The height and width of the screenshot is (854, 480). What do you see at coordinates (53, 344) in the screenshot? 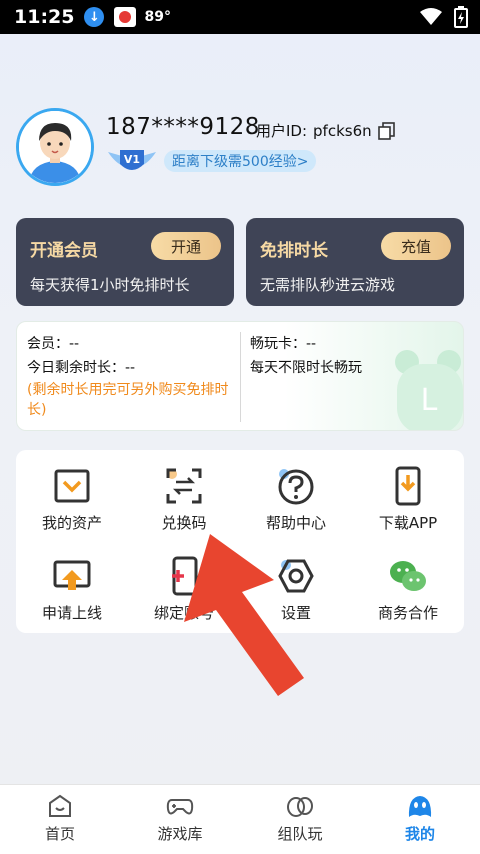
I see `member-status: 会员：--` at bounding box center [53, 344].